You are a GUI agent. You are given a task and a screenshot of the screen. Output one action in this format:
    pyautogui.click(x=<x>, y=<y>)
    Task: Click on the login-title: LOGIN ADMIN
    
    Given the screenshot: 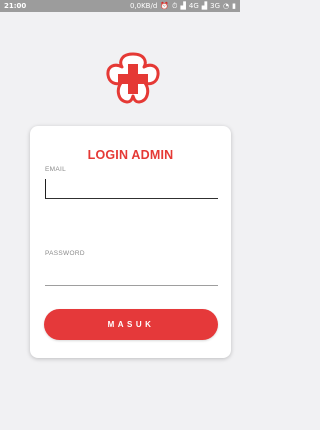 What is the action you would take?
    pyautogui.click(x=130, y=155)
    